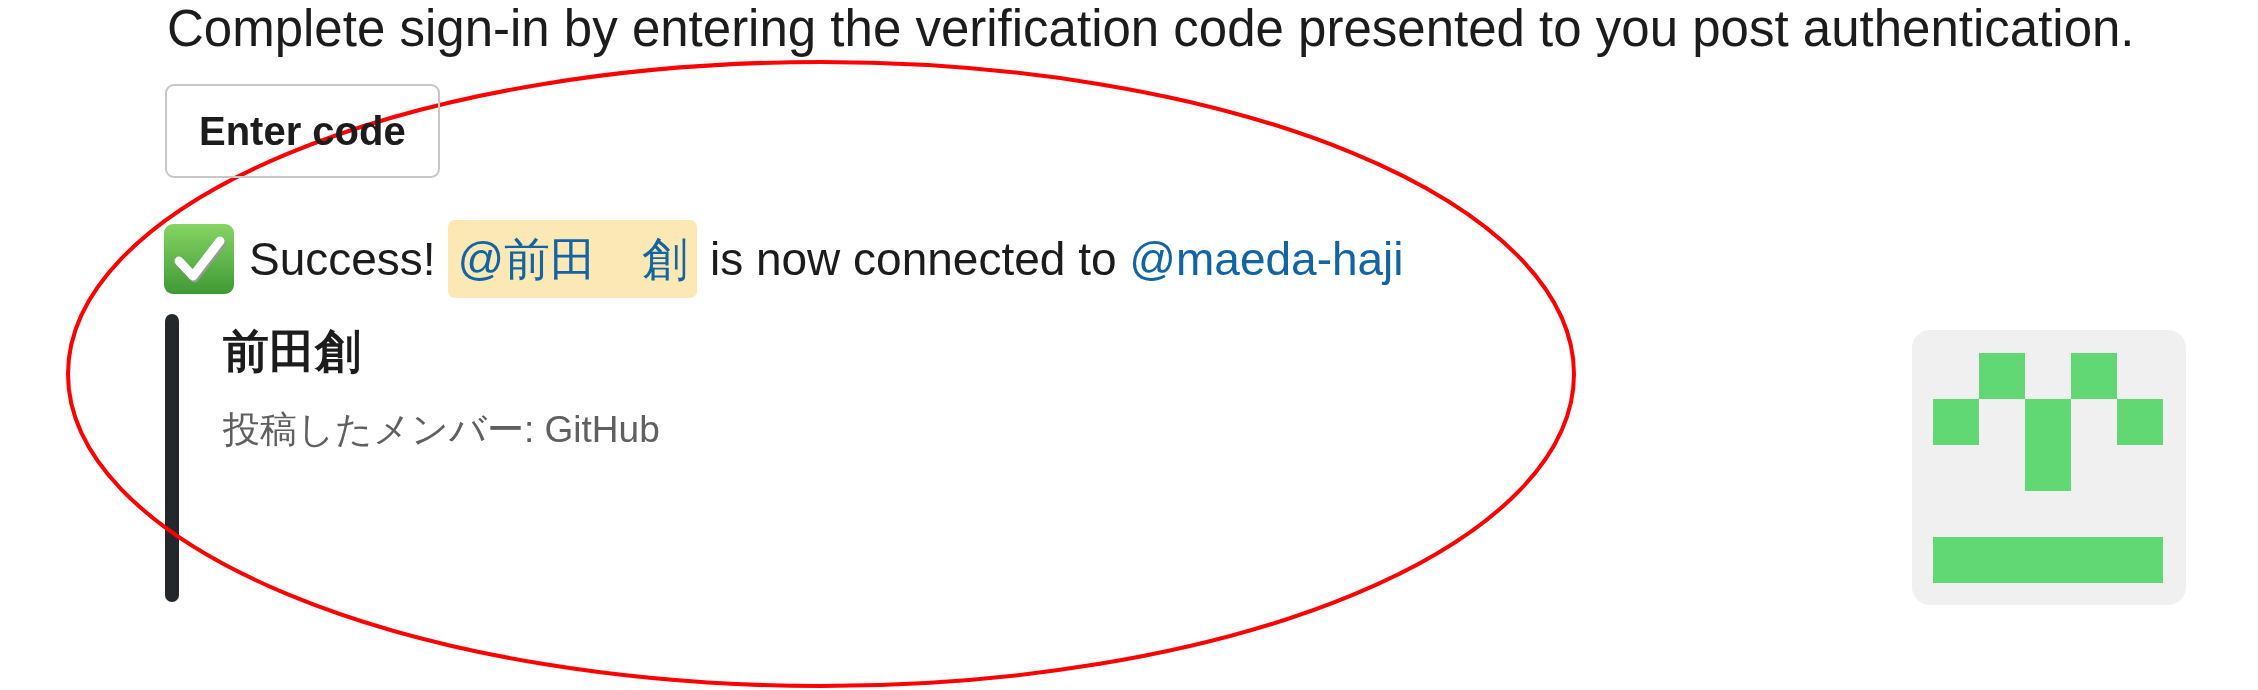 This screenshot has height=690, width=2258. What do you see at coordinates (199, 259) in the screenshot?
I see `check-icon` at bounding box center [199, 259].